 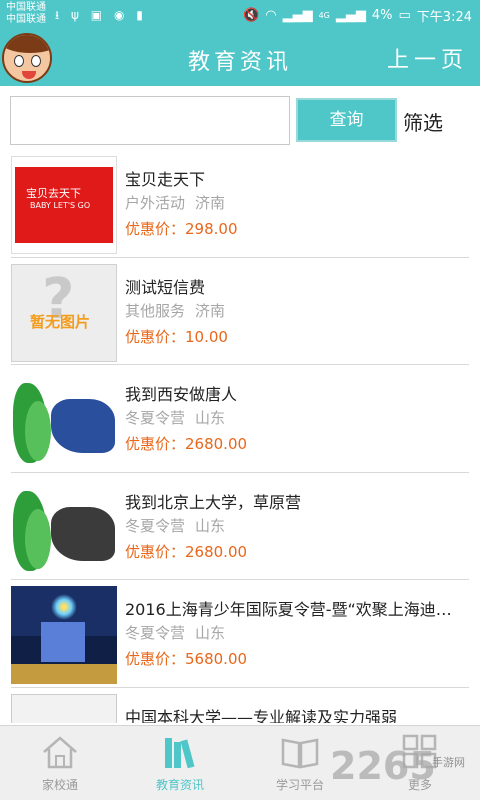 I want to click on notification-icons: ⭳ ψ ▣ ◉ ▮, so click(x=101, y=16).